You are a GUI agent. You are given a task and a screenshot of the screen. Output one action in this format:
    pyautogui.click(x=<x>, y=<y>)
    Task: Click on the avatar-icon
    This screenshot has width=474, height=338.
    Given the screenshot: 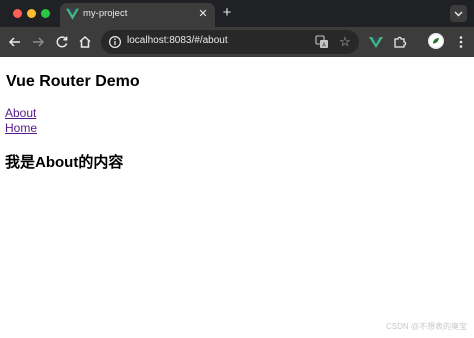 What is the action you would take?
    pyautogui.click(x=436, y=41)
    